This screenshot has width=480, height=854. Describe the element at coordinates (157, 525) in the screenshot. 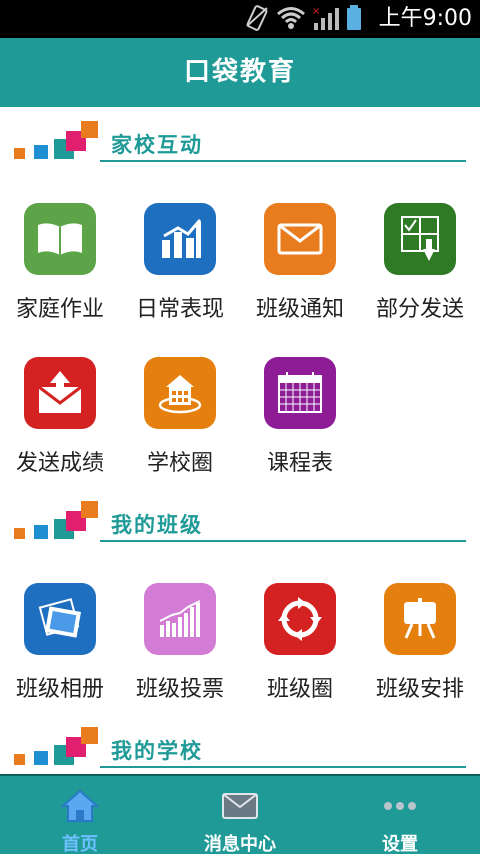

I see `section-title: 我的班级` at that location.